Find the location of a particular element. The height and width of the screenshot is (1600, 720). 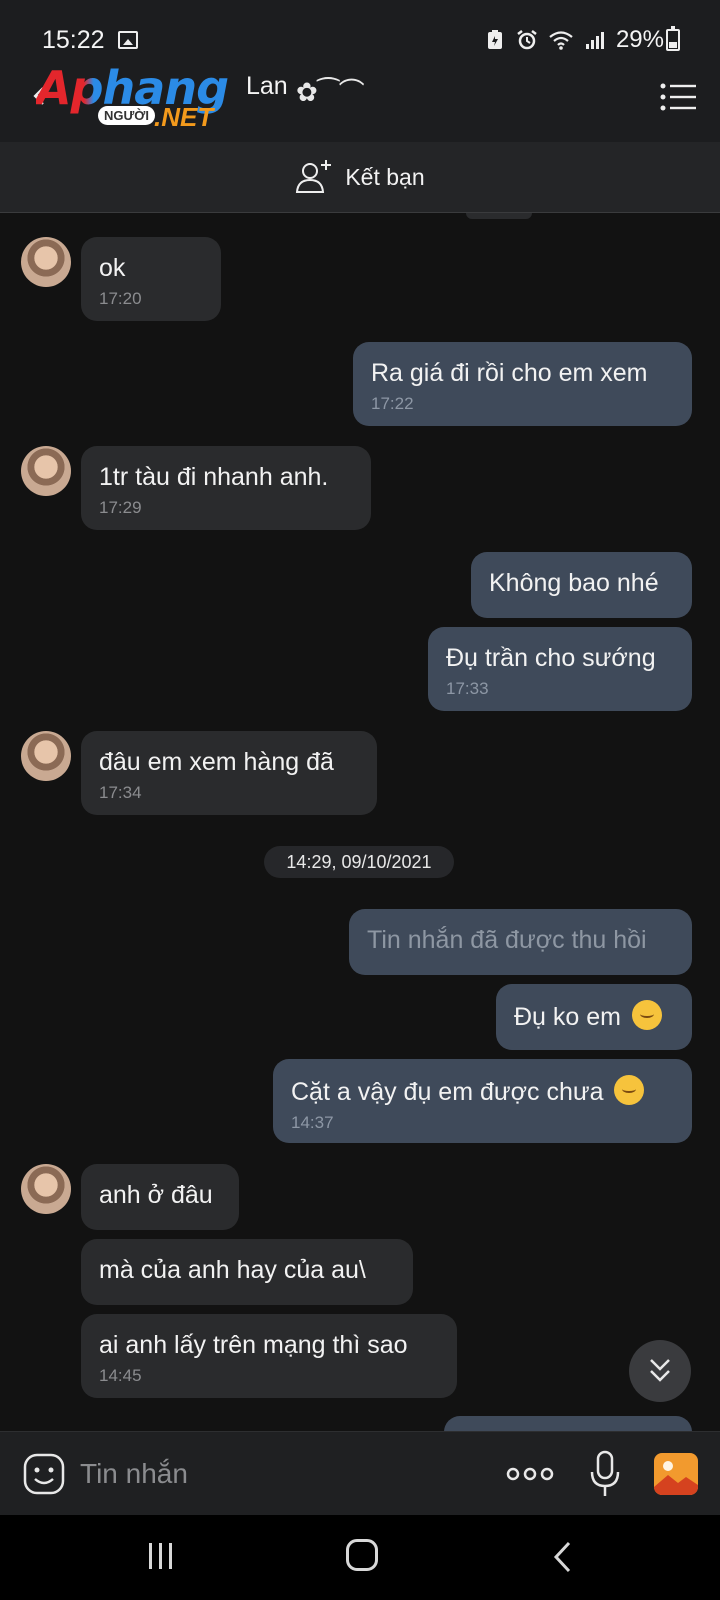

image-icon is located at coordinates (676, 1478).